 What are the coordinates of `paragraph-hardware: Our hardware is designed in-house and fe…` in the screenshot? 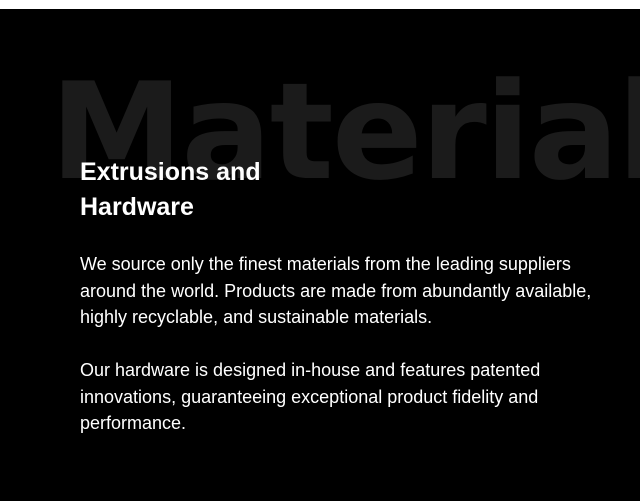 It's located at (310, 396).